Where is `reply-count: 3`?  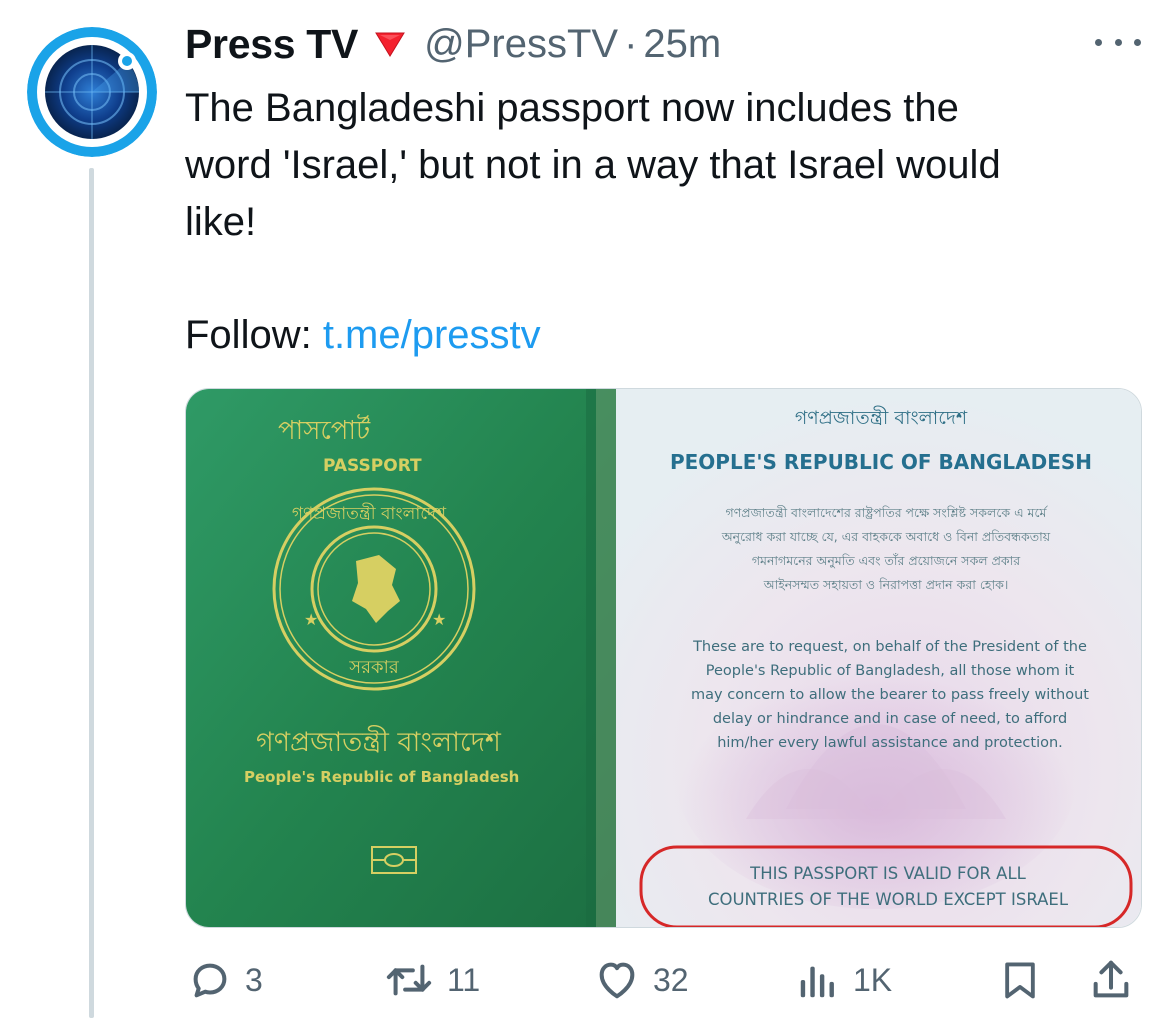
reply-count: 3 is located at coordinates (254, 979).